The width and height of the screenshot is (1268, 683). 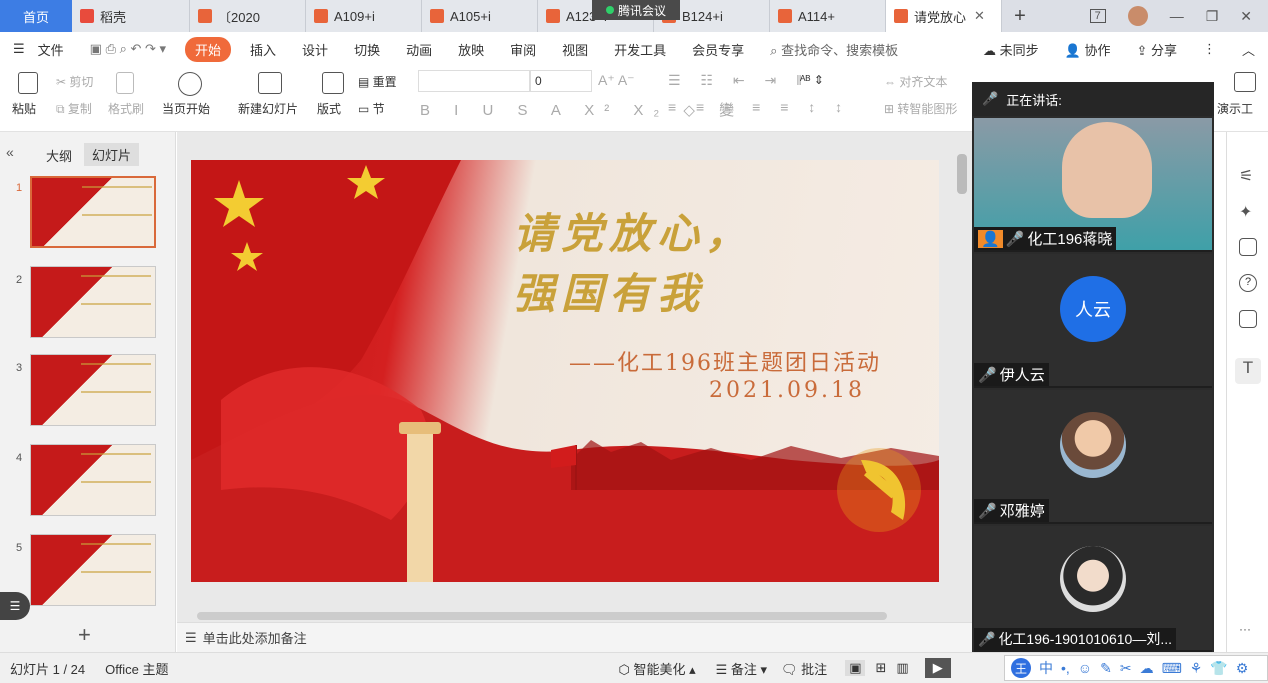 I want to click on ime-language: 中, so click(x=1046, y=668).